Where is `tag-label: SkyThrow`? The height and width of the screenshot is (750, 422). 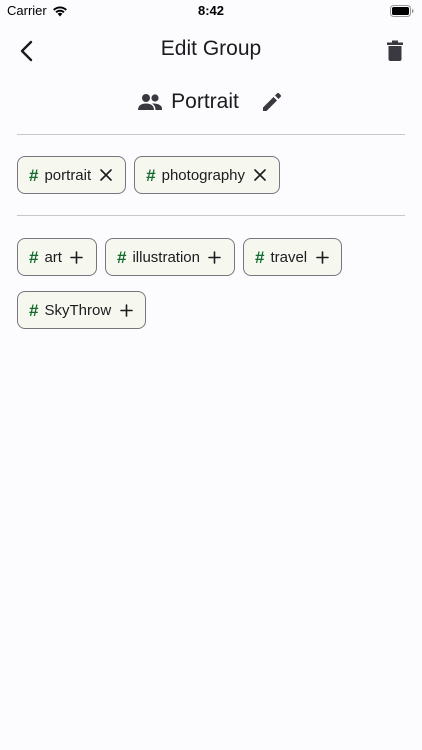 tag-label: SkyThrow is located at coordinates (78, 310).